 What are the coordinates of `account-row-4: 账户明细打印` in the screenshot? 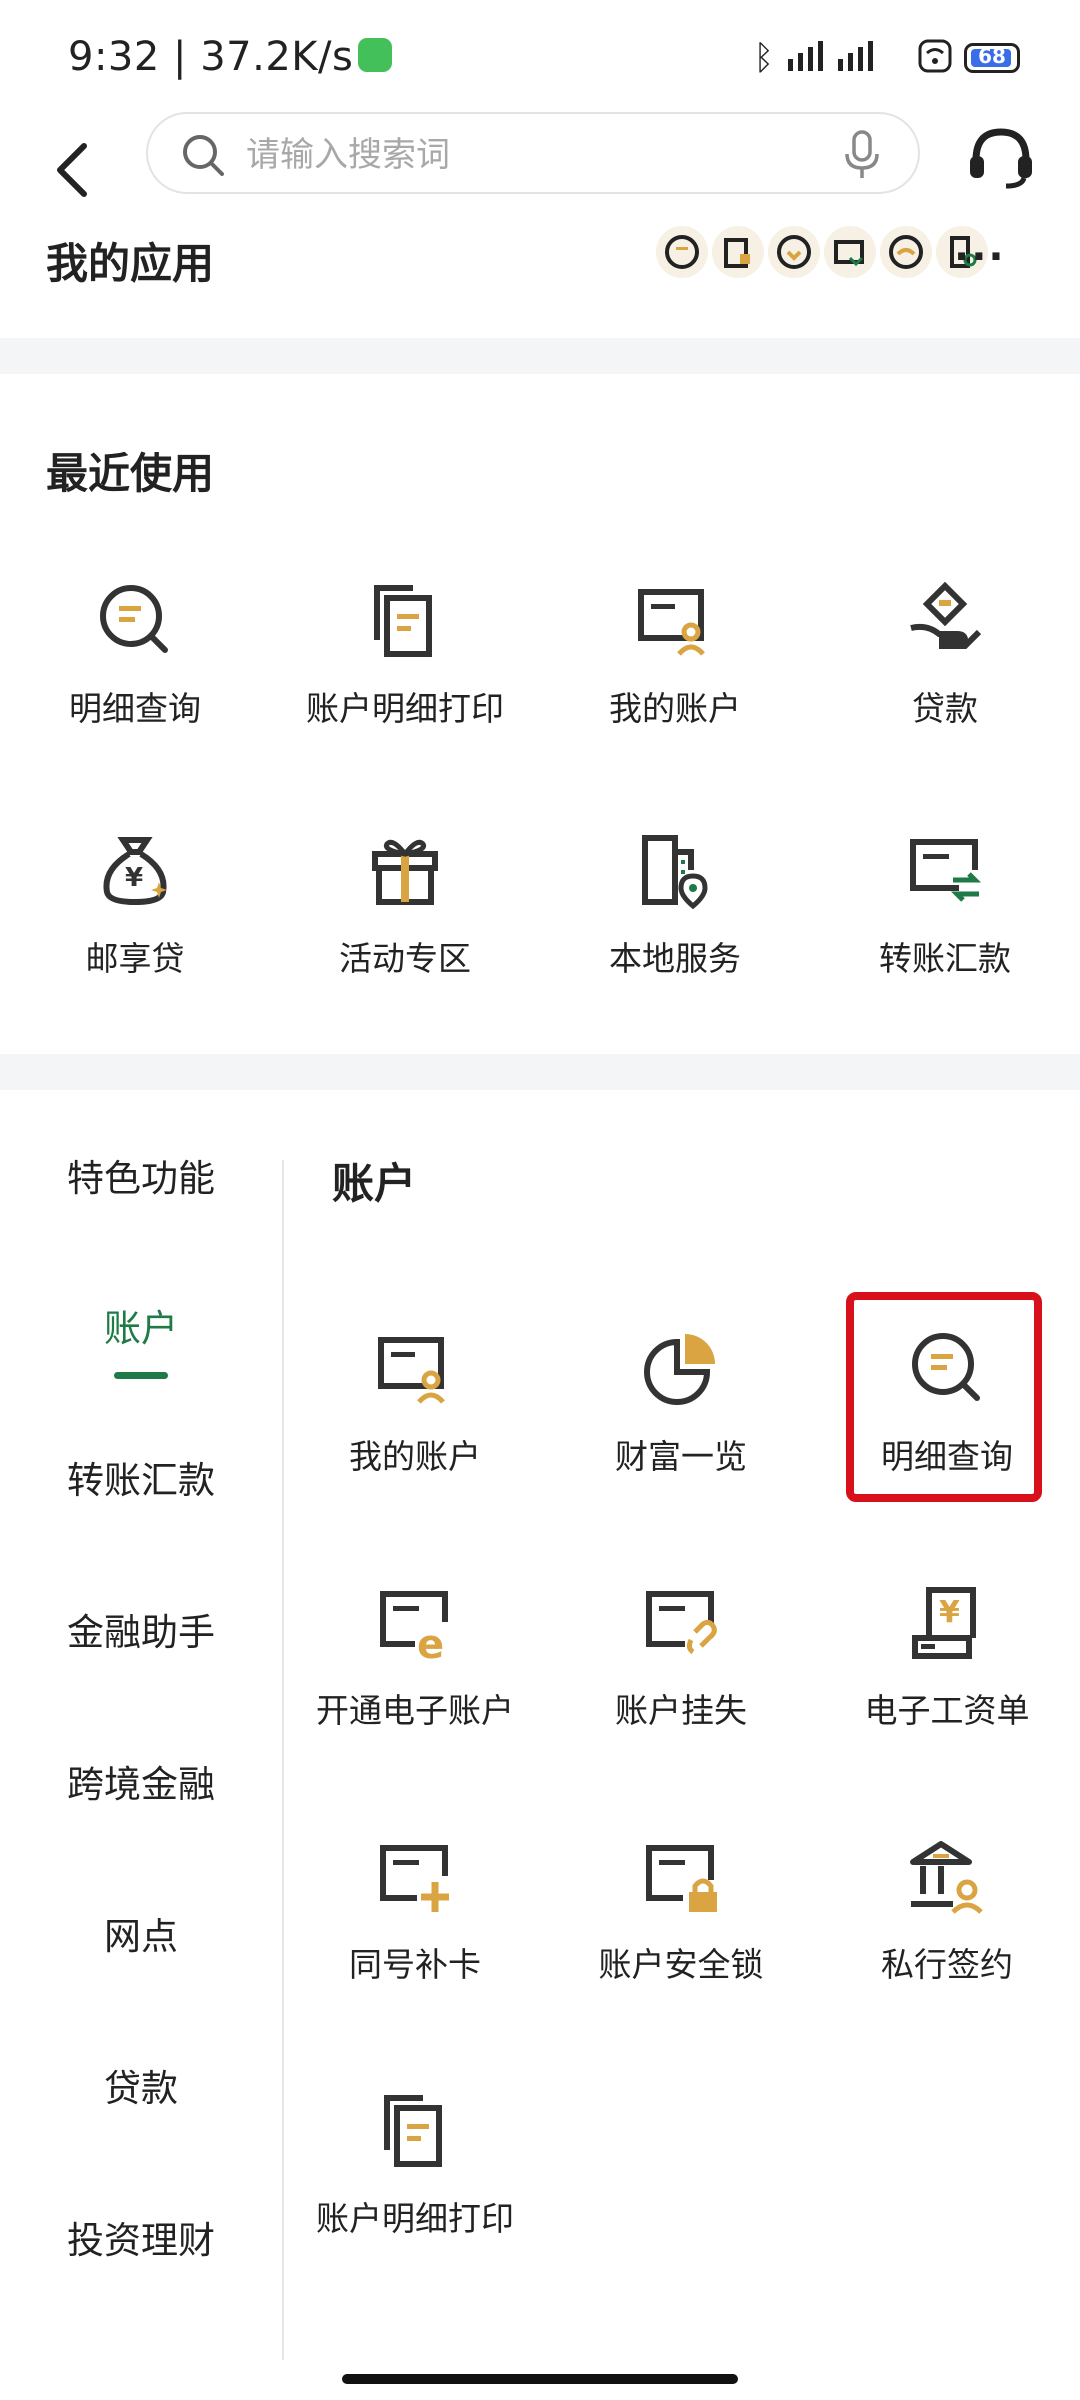 It's located at (681, 2165).